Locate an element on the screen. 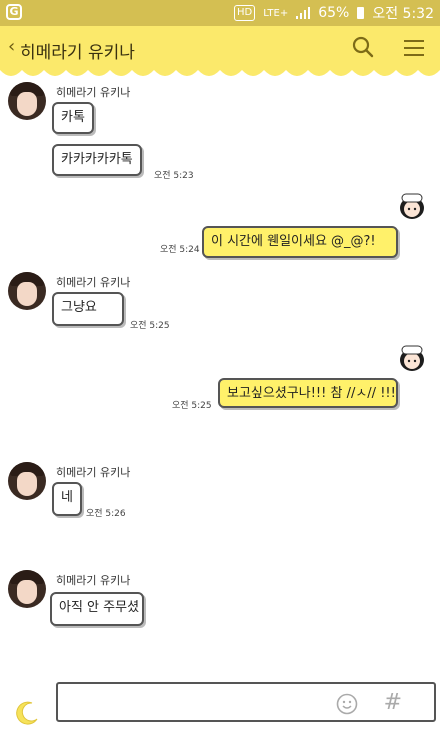 The width and height of the screenshot is (440, 744). message-time: 오전 5:24 is located at coordinates (180, 250).